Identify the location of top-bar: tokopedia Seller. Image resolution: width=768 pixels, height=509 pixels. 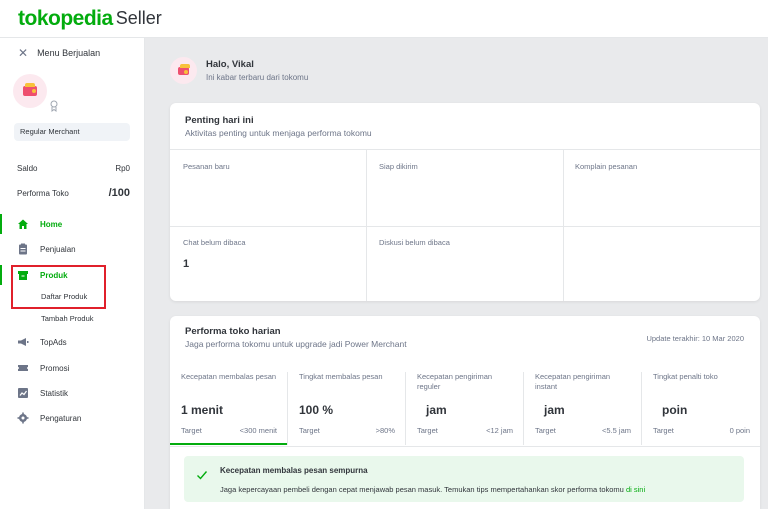
(384, 19).